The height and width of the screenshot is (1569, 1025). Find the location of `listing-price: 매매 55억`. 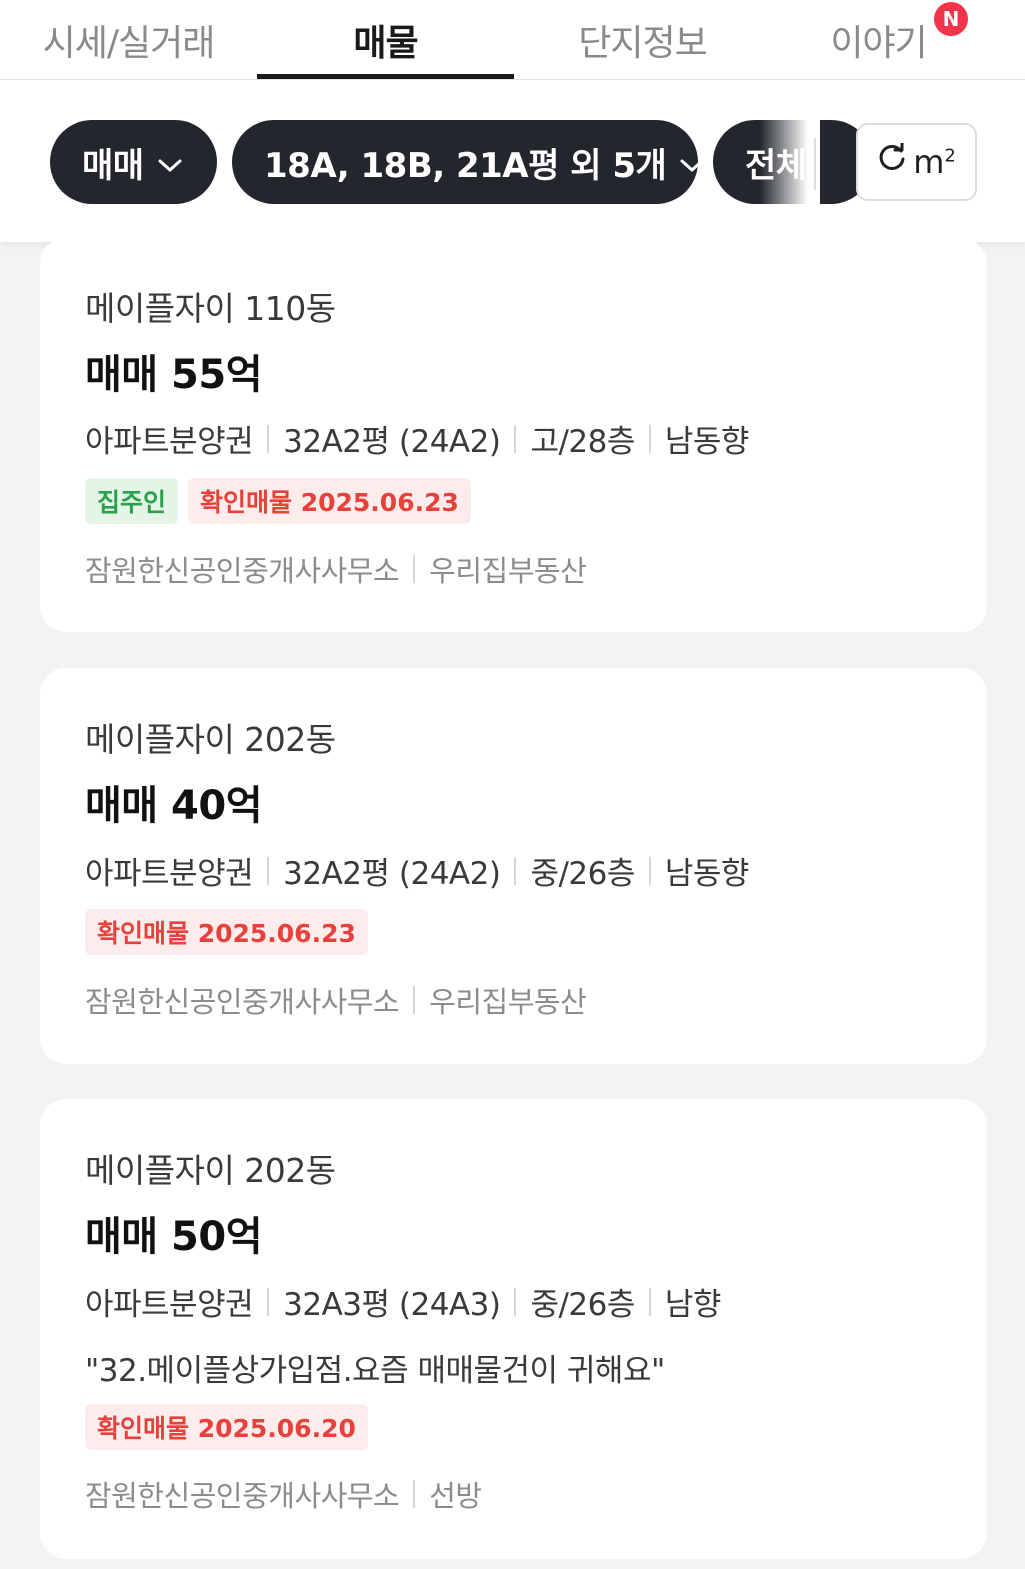

listing-price: 매매 55억 is located at coordinates (174, 375).